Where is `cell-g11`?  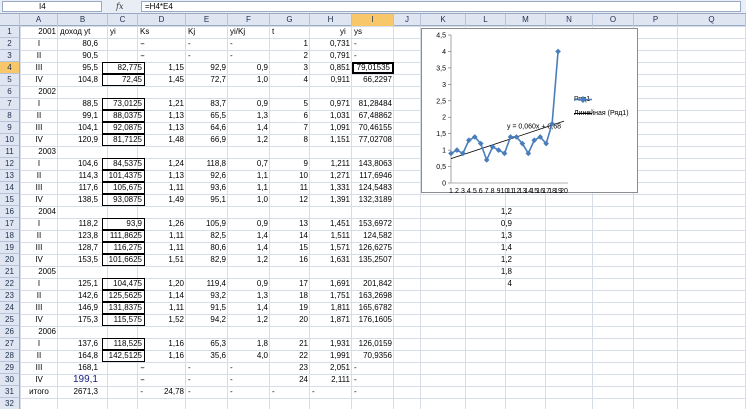 cell-g11 is located at coordinates (290, 152).